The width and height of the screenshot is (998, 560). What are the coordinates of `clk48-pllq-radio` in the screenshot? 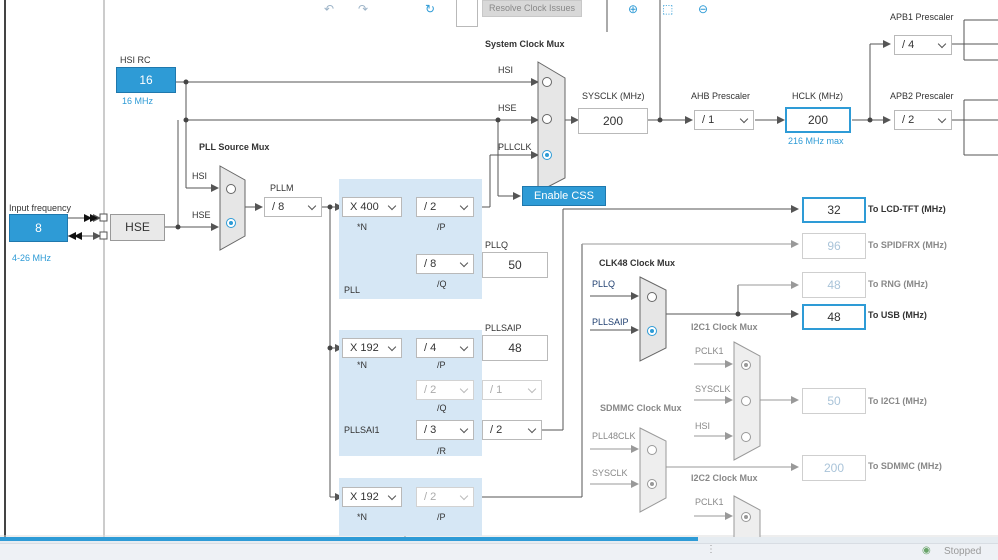 It's located at (652, 297).